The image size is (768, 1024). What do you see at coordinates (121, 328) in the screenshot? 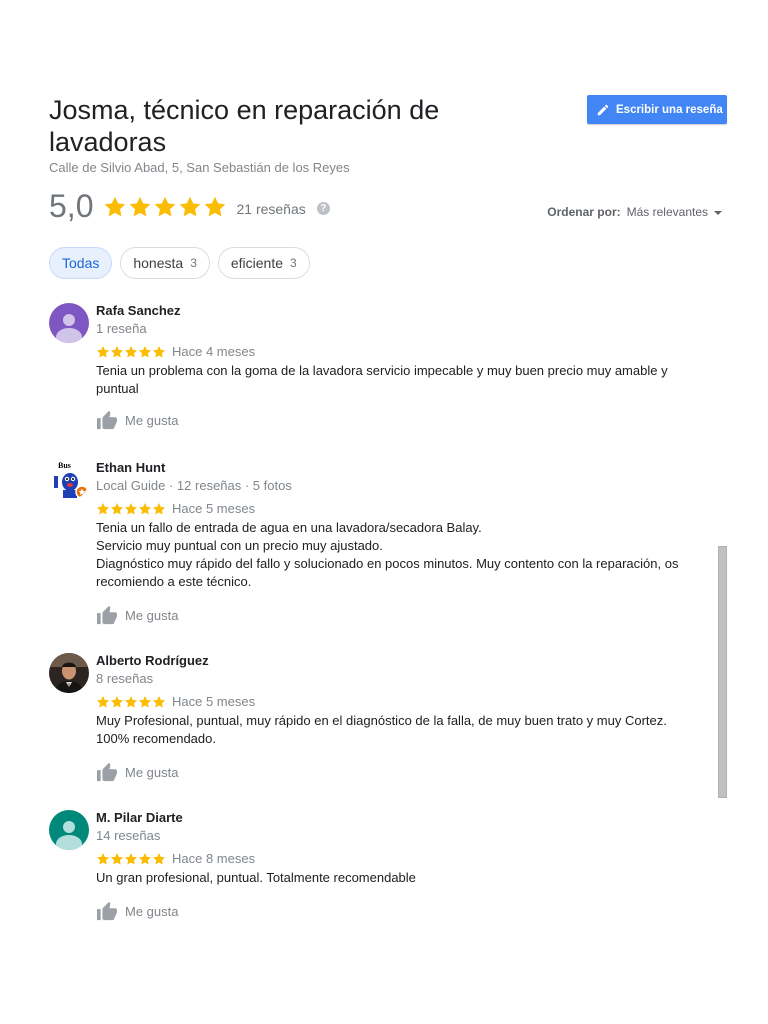
I see `reviewer-meta: 1 reseña` at bounding box center [121, 328].